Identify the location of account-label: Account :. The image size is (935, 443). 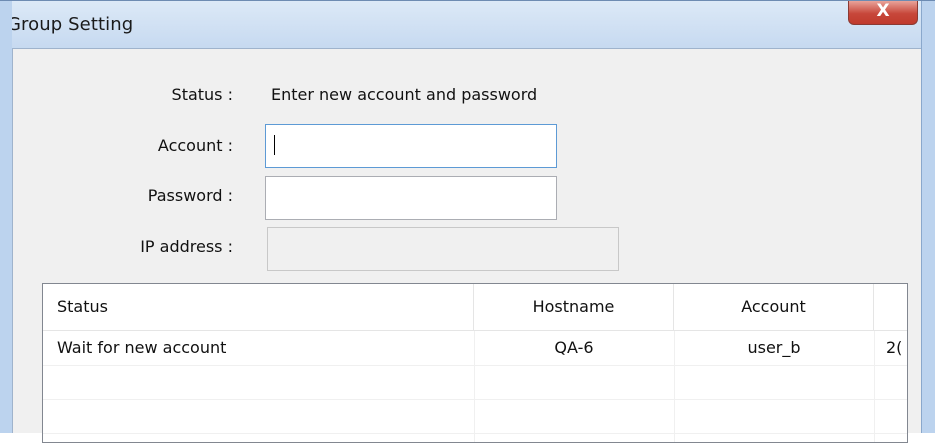
(195, 145).